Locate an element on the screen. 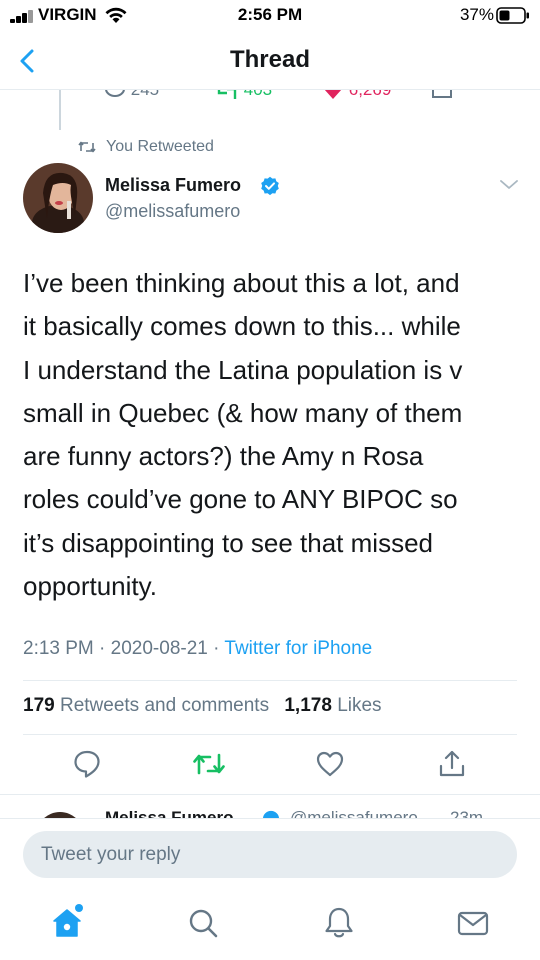 The width and height of the screenshot is (540, 960). reply-composer is located at coordinates (270, 854).